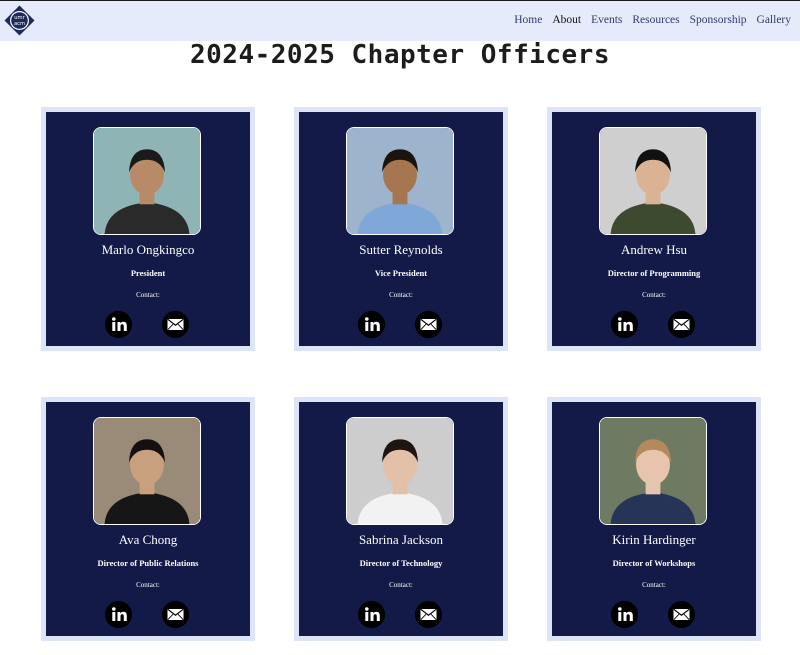 The image size is (800, 655). I want to click on nav-link-gallery: Gallery, so click(774, 20).